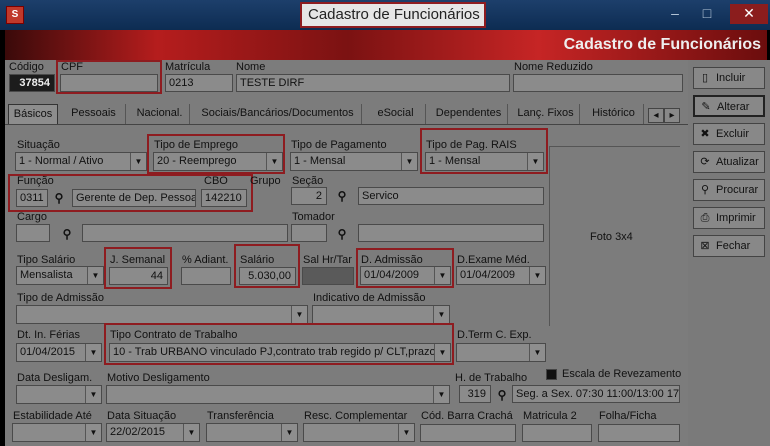 This screenshot has height=446, width=770. What do you see at coordinates (205, 260) in the screenshot?
I see `adiant-label: % Adiant.` at bounding box center [205, 260].